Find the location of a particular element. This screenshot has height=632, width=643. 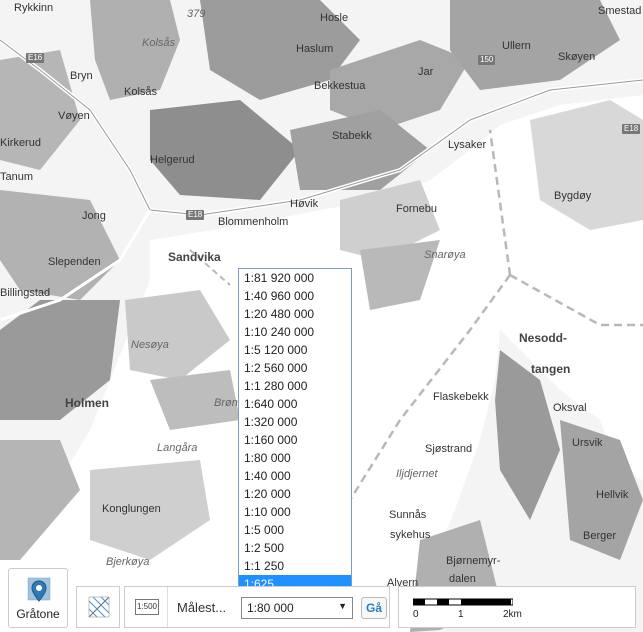

place-label: Bjørnemyr- is located at coordinates (473, 561).